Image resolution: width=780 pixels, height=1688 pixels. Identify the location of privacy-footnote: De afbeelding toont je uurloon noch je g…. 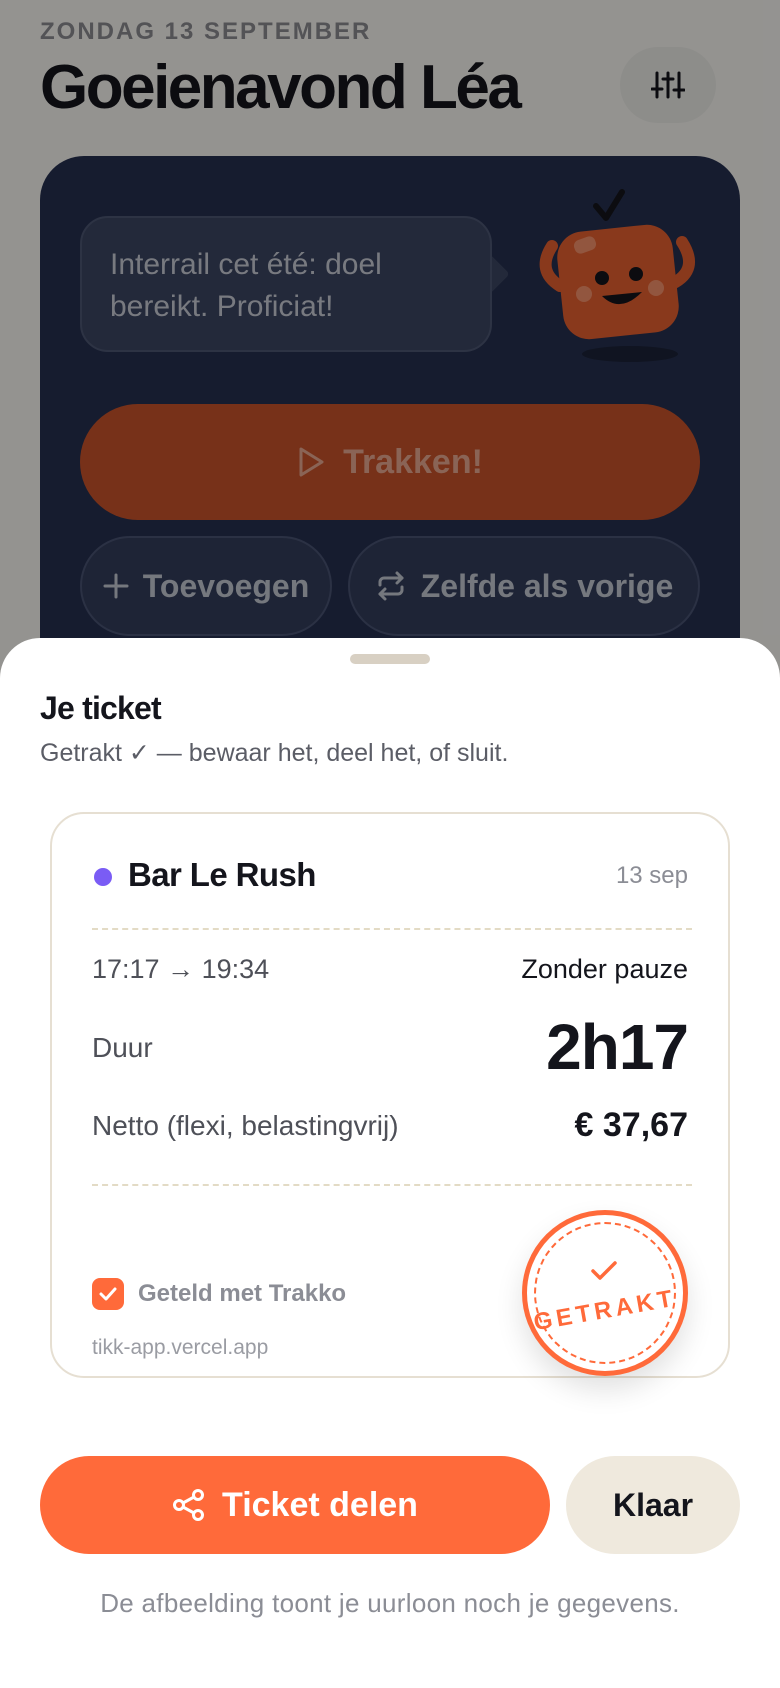
(390, 1603).